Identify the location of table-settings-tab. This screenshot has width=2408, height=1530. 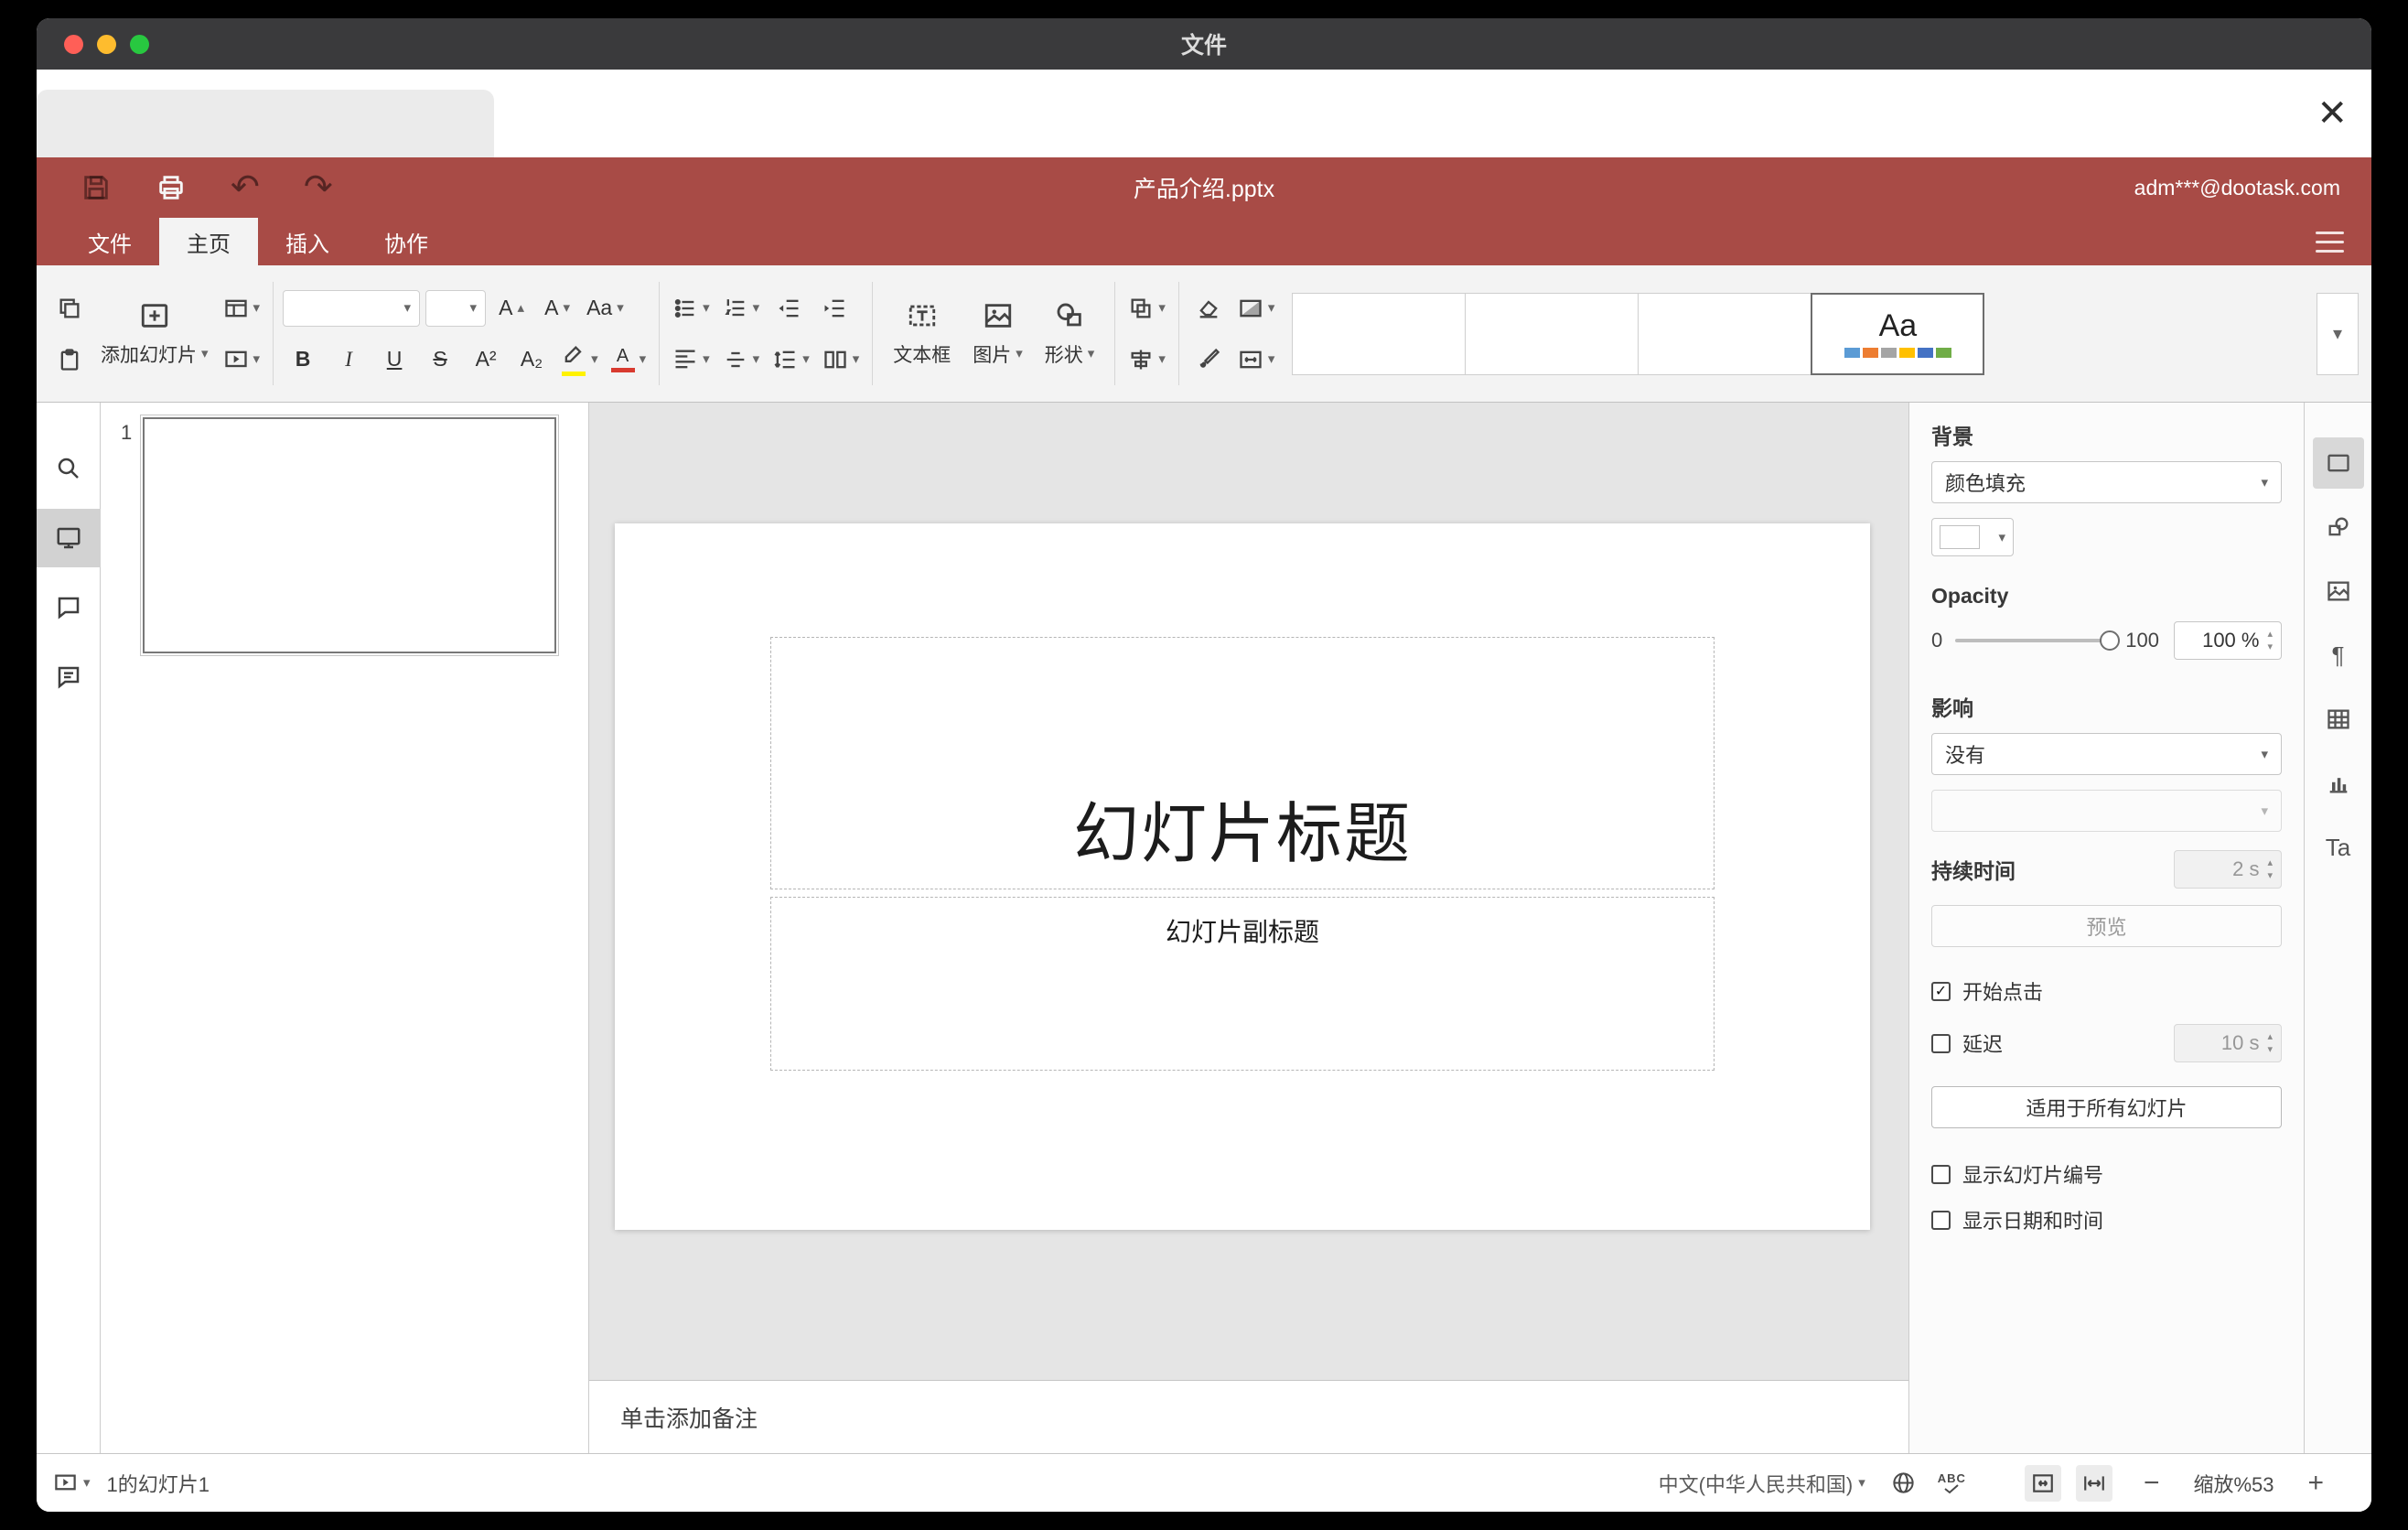
(2338, 719).